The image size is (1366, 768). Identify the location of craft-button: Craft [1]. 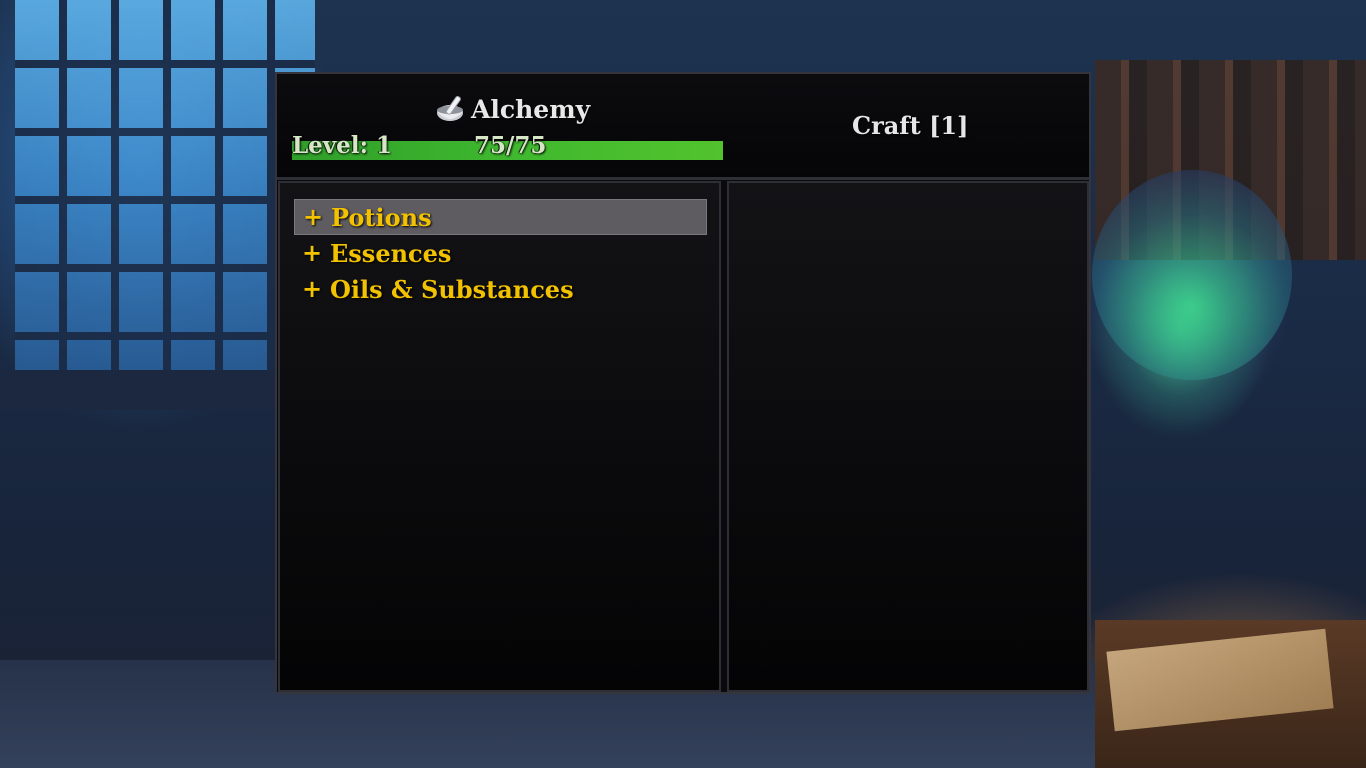
(910, 125).